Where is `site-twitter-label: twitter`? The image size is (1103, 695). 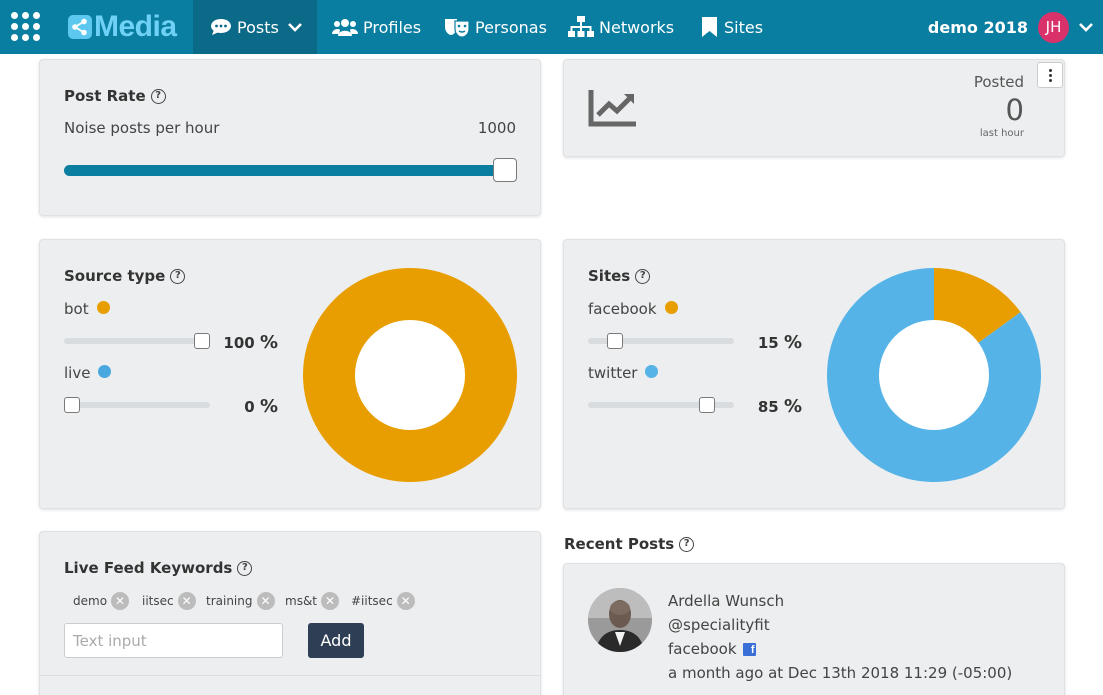
site-twitter-label: twitter is located at coordinates (623, 373).